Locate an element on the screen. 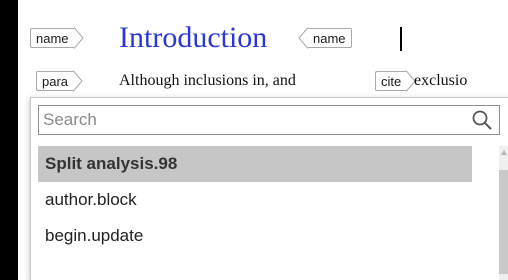 This screenshot has height=280, width=508. tag-arrow-left-icon is located at coordinates (303, 38).